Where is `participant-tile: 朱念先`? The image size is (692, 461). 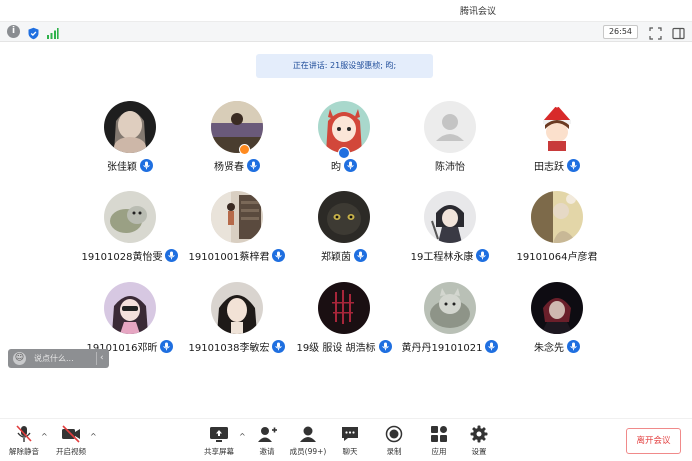
participant-tile: 朱念先 is located at coordinates (557, 328).